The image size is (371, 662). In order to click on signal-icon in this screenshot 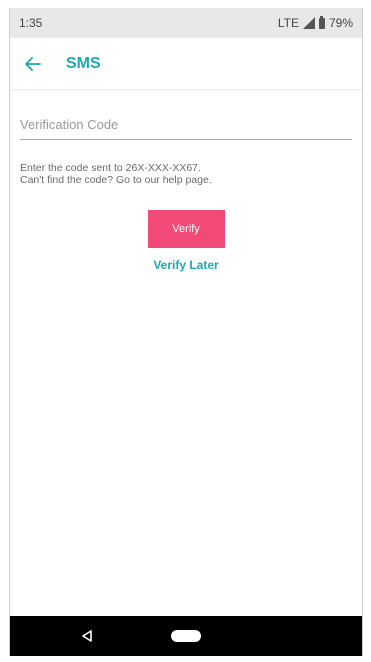, I will do `click(308, 23)`.